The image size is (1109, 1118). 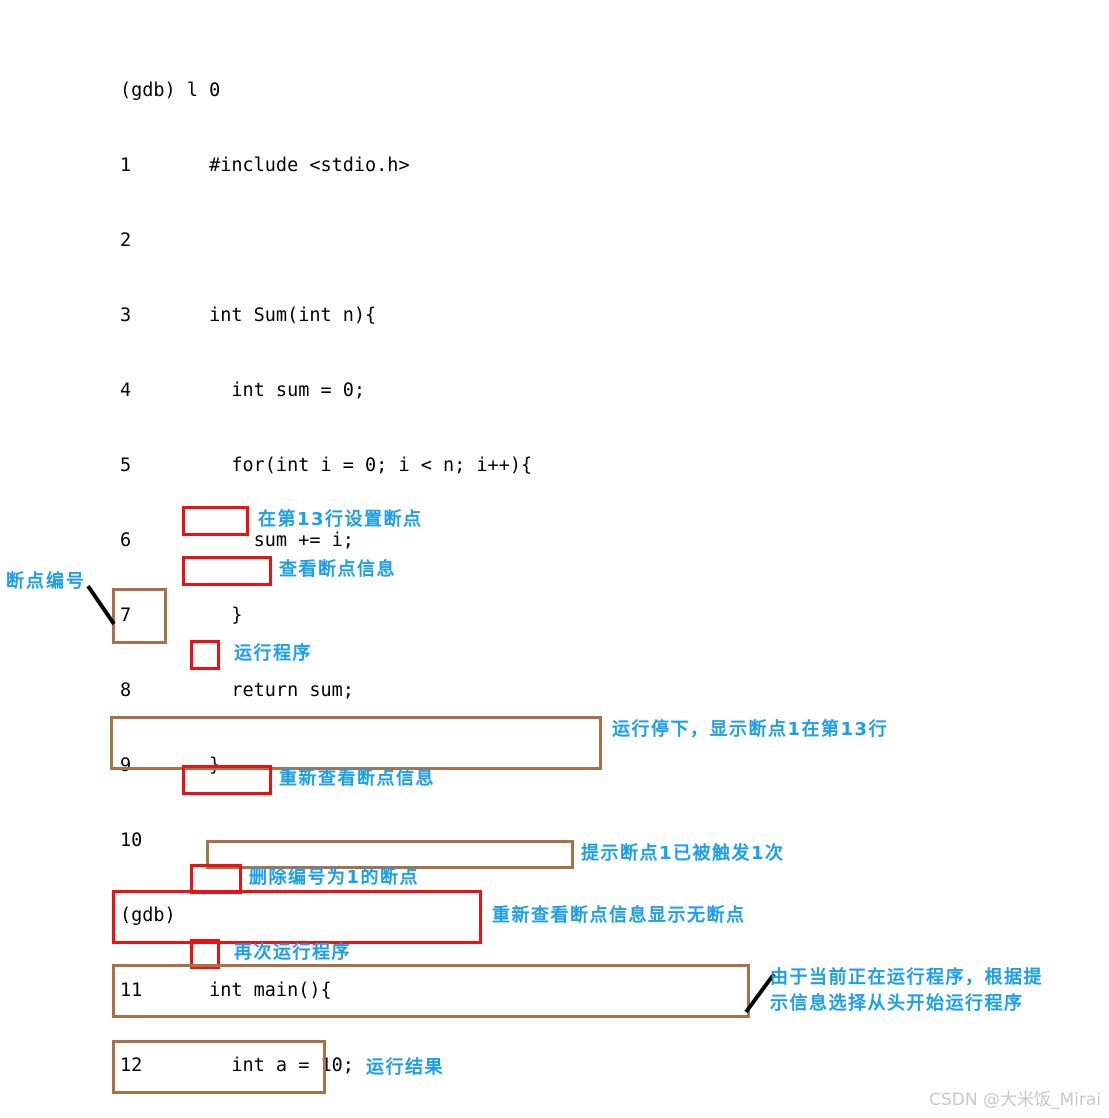 What do you see at coordinates (273, 653) in the screenshot?
I see `annotation-run-program: 运行程序` at bounding box center [273, 653].